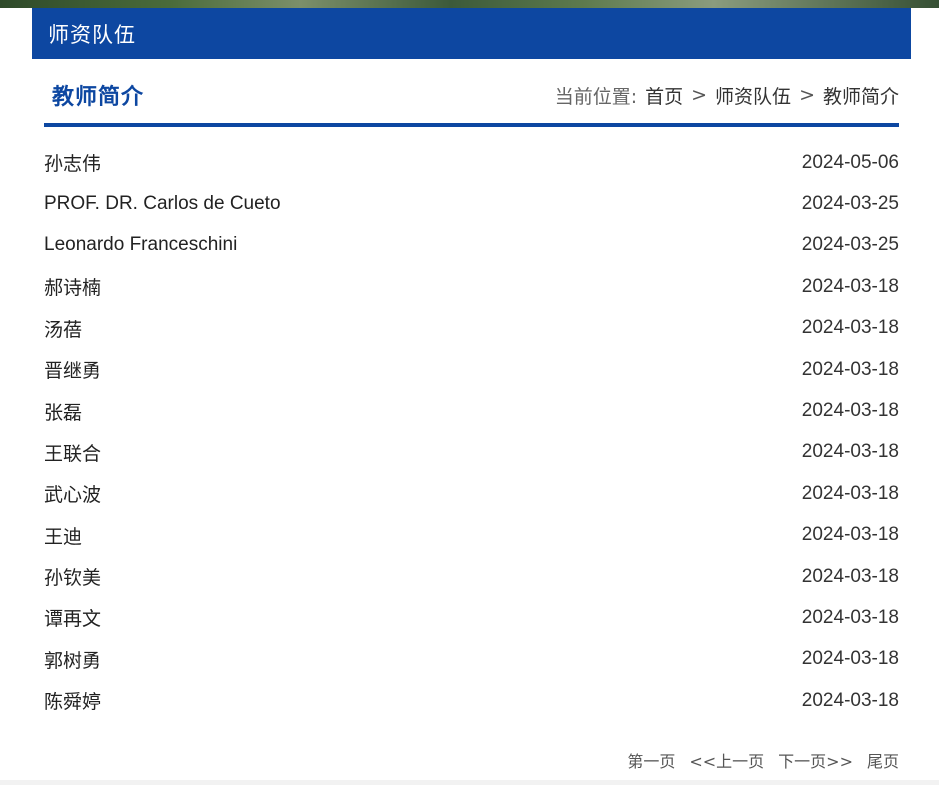 This screenshot has height=785, width=939. What do you see at coordinates (726, 760) in the screenshot?
I see `prev-page-link: <<上一页` at bounding box center [726, 760].